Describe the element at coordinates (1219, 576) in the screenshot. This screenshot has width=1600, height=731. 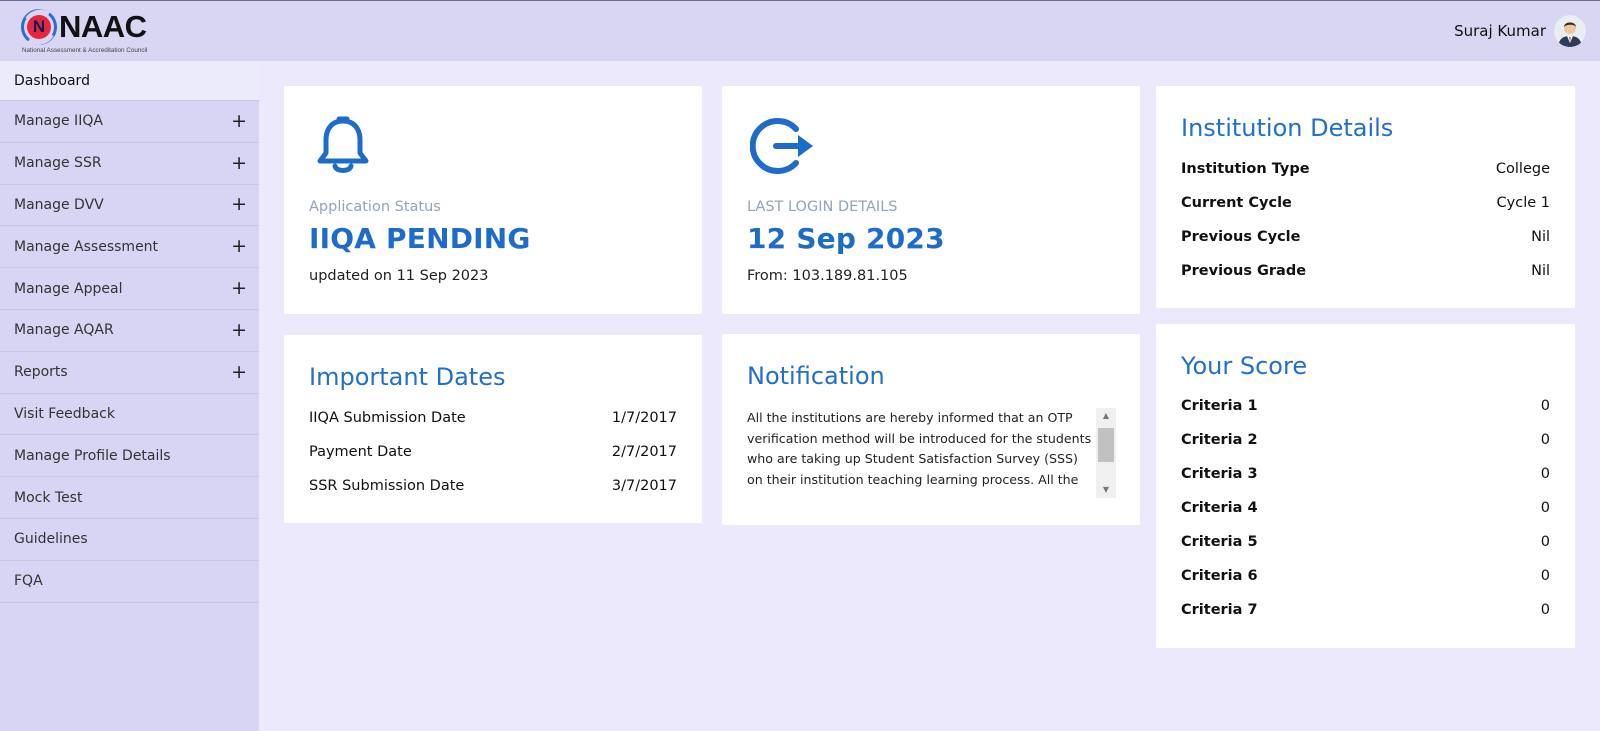
I see `criteria-label: Criteria 6` at that location.